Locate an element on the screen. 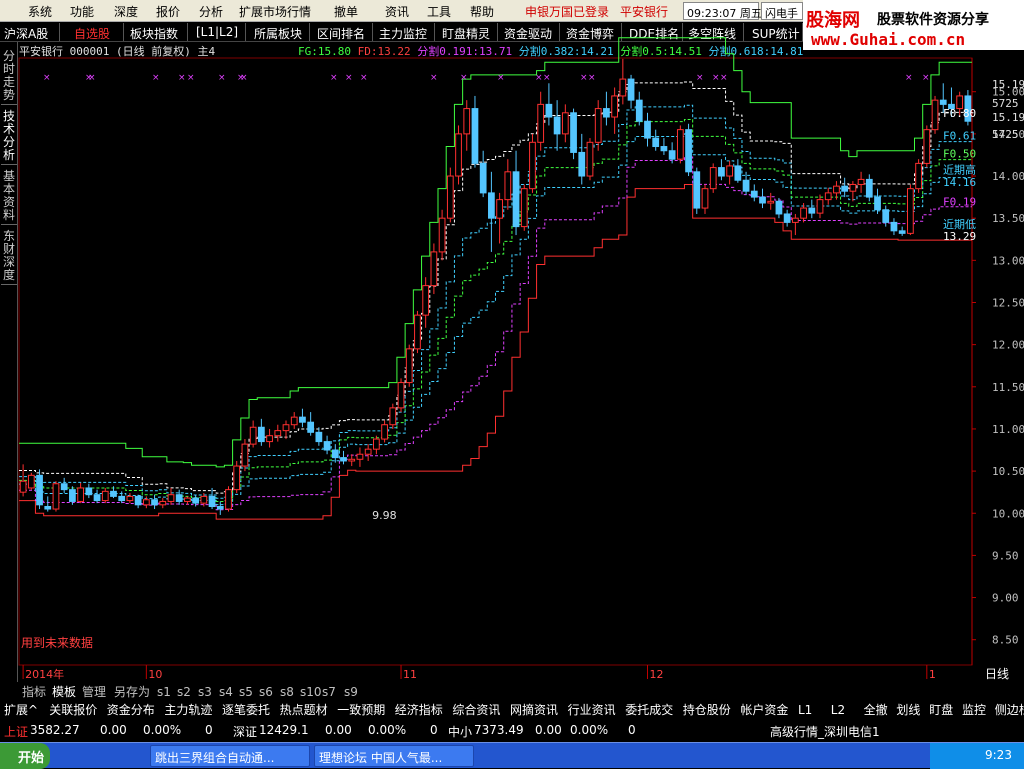 This screenshot has height=769, width=1024. tab-range-rank: 区间排名 is located at coordinates (344, 32).